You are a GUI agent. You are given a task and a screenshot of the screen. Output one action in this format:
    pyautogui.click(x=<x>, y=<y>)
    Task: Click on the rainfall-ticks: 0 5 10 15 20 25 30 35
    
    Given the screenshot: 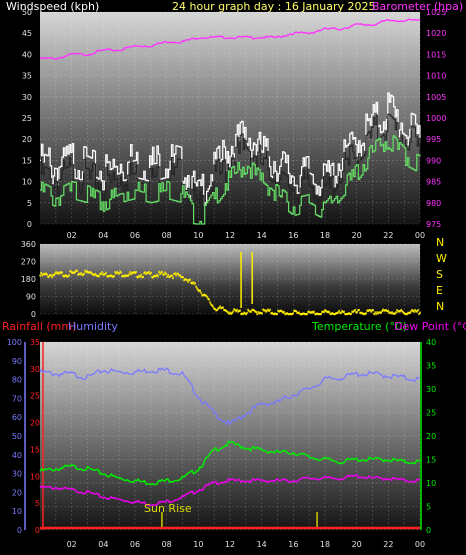 What is the action you would take?
    pyautogui.click(x=35, y=436)
    